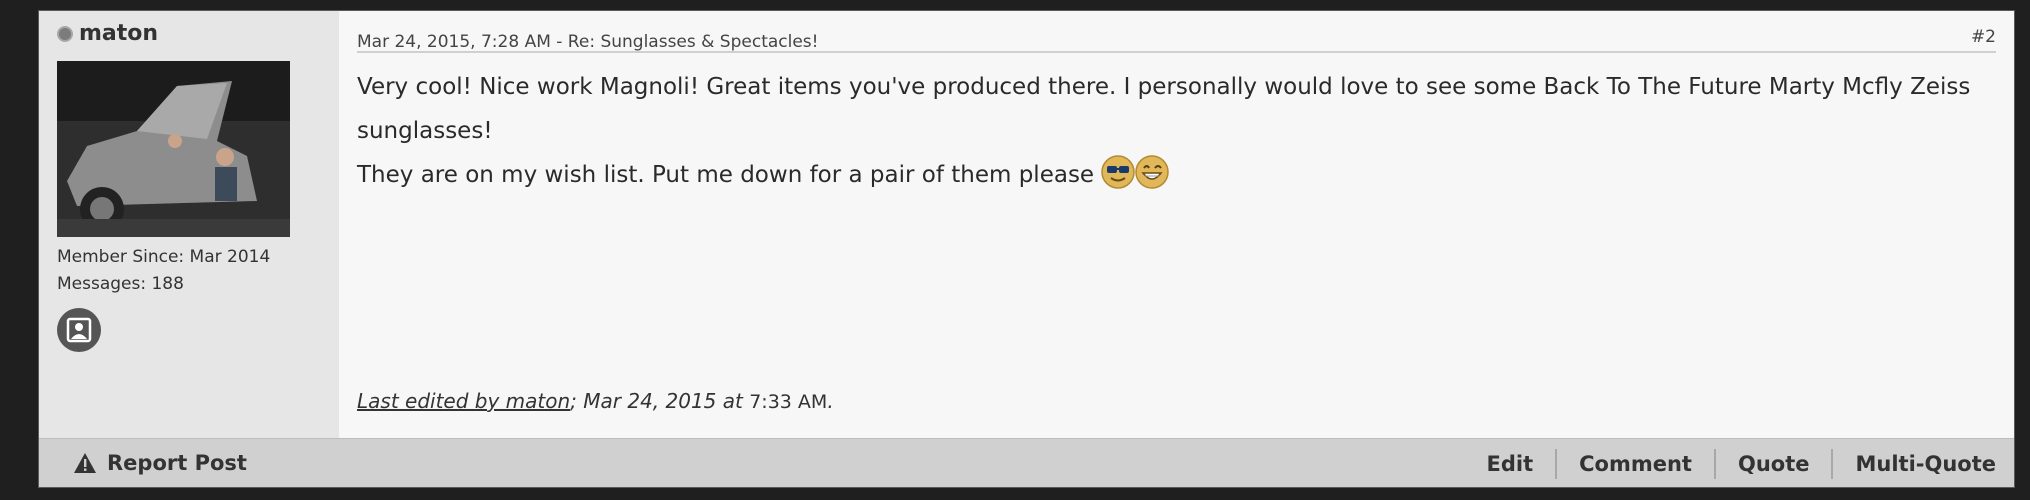 This screenshot has width=2030, height=500. Describe the element at coordinates (830, 401) in the screenshot. I see `edited-end: .` at that location.